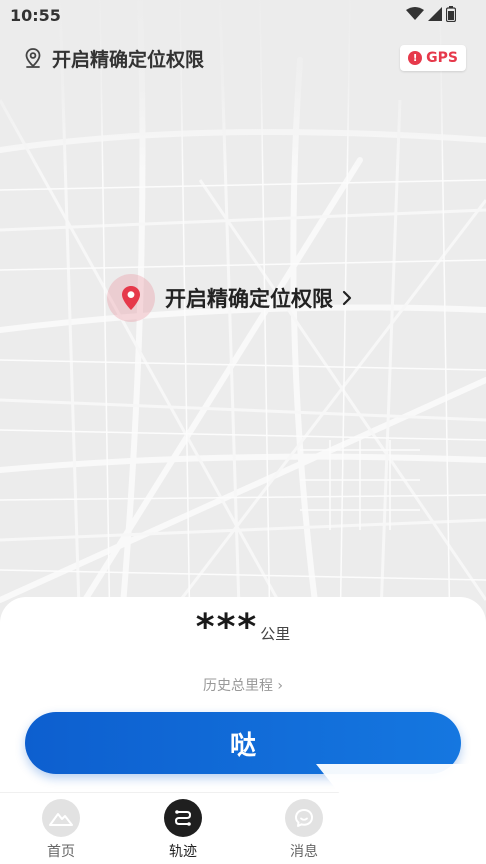 This screenshot has height=864, width=486. I want to click on status-time: 10:55, so click(35, 15).